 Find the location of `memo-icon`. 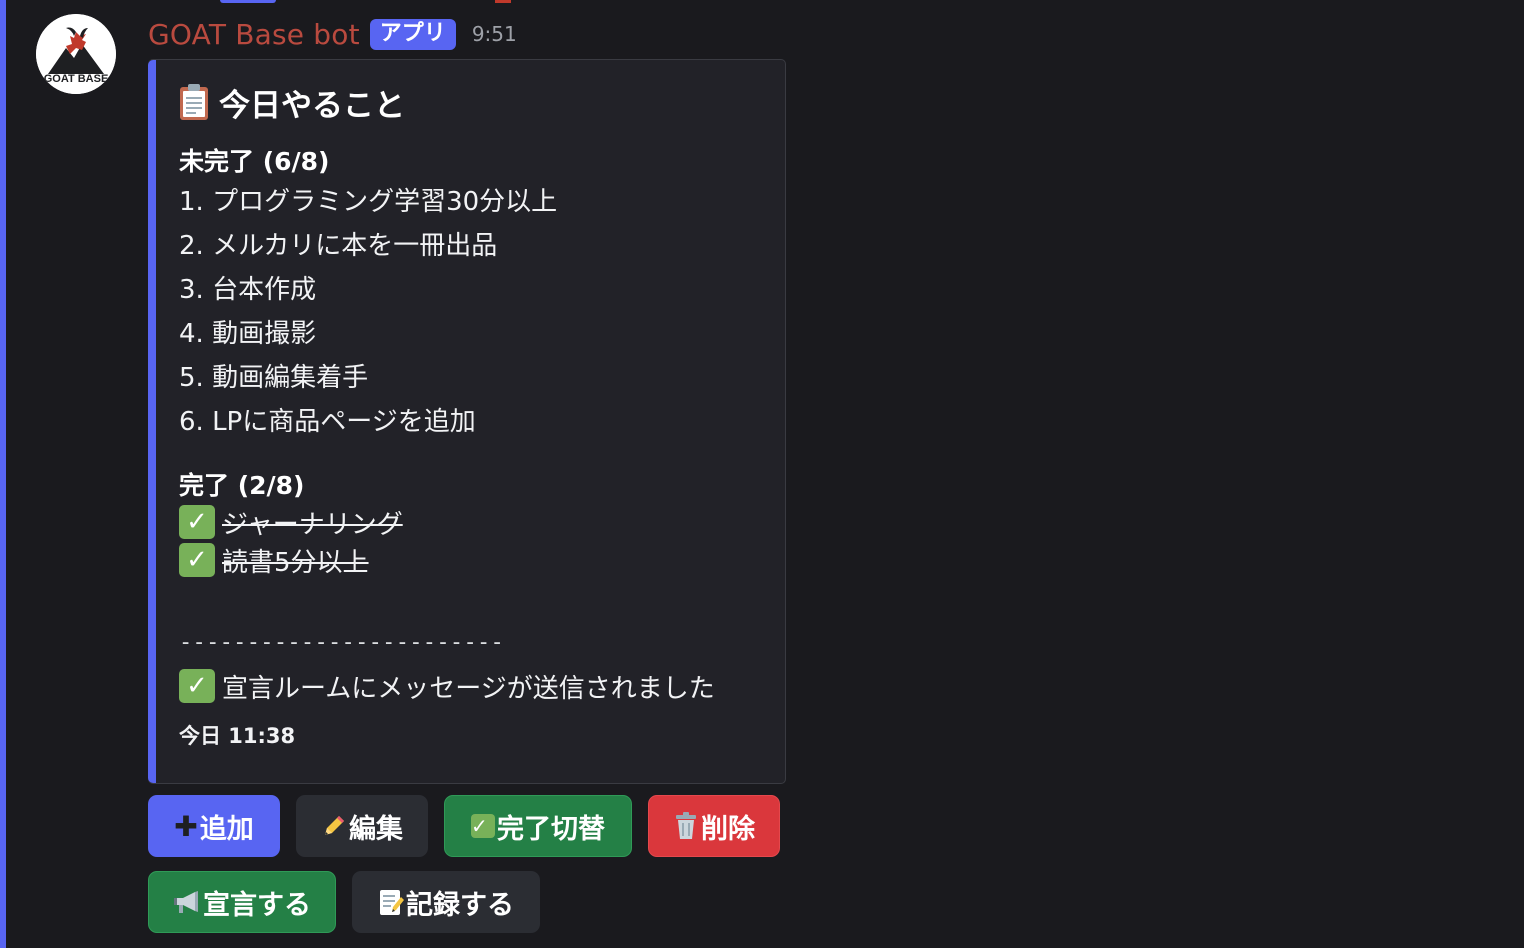

memo-icon is located at coordinates (391, 902).